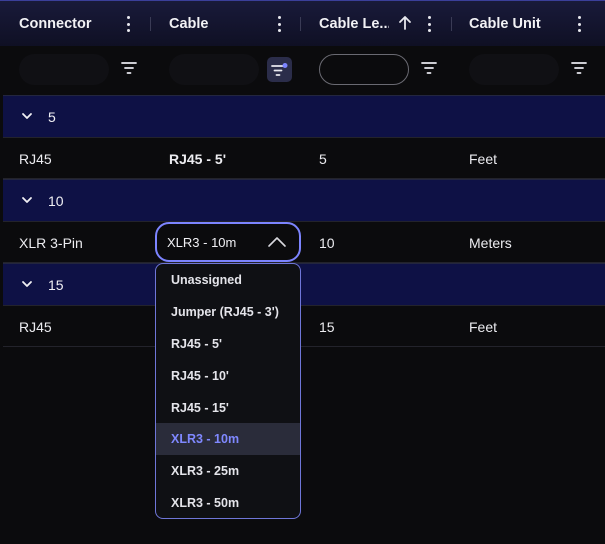  I want to click on column-header-label: Connector, so click(55, 24).